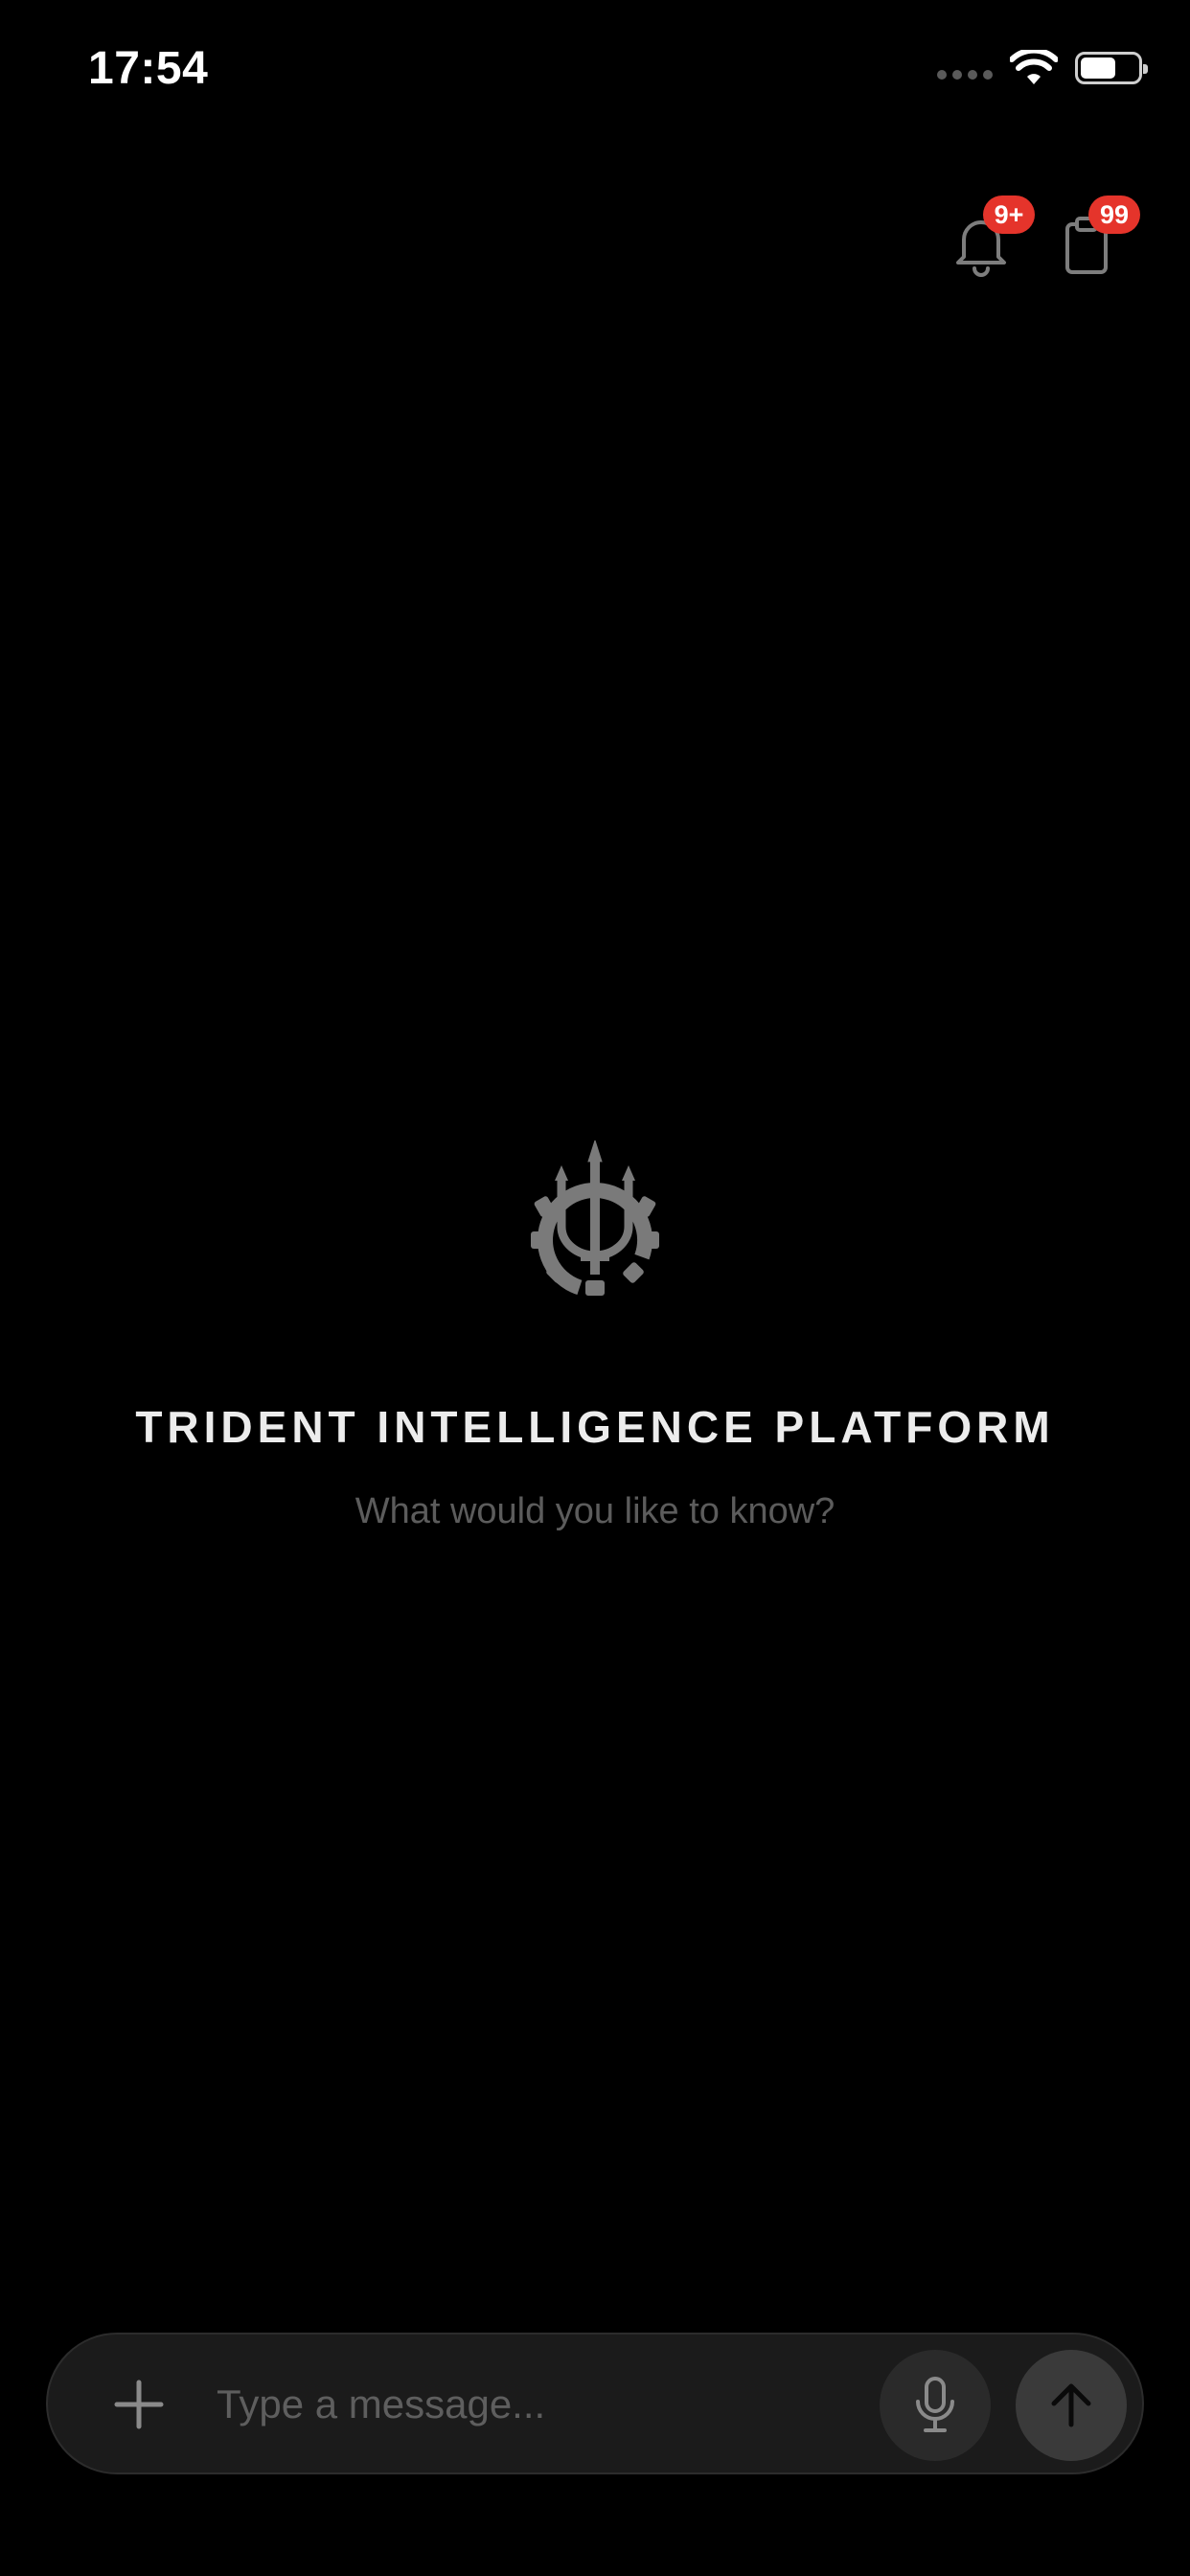 The height and width of the screenshot is (2576, 1190). I want to click on page-title: TRIDENT INTELLIGENCE PLATFORM, so click(595, 1427).